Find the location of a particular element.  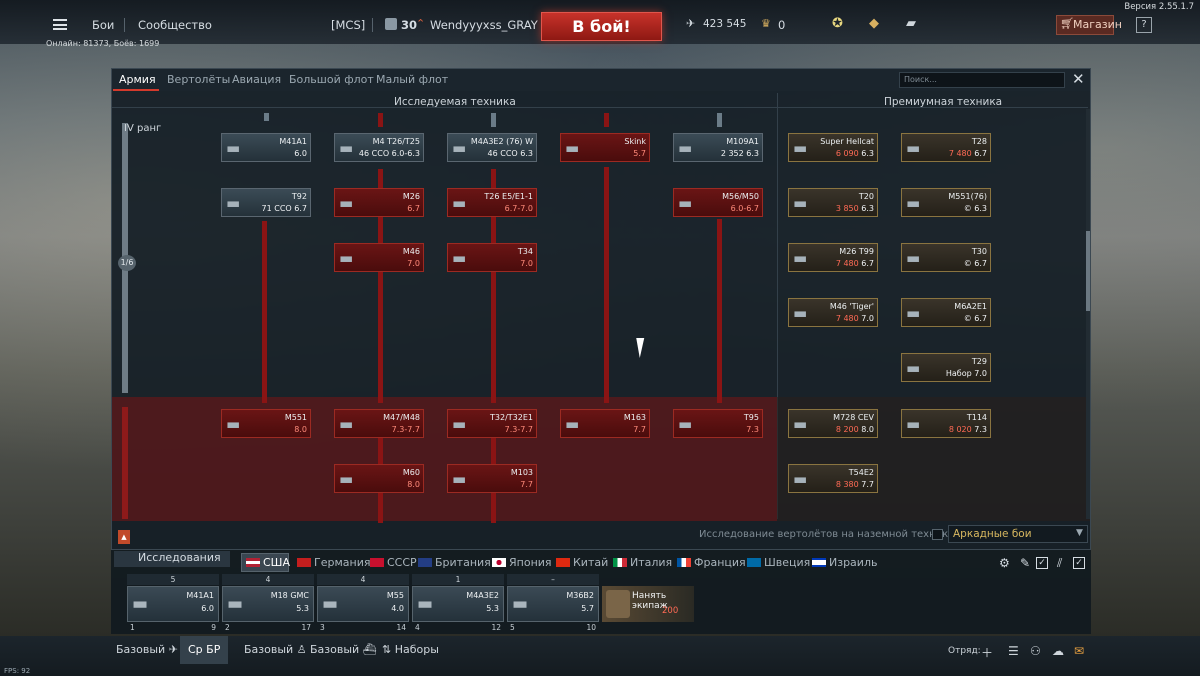

premium-vehicle-card: ▬ M728 CEV 8 200 8.0 is located at coordinates (833, 423).